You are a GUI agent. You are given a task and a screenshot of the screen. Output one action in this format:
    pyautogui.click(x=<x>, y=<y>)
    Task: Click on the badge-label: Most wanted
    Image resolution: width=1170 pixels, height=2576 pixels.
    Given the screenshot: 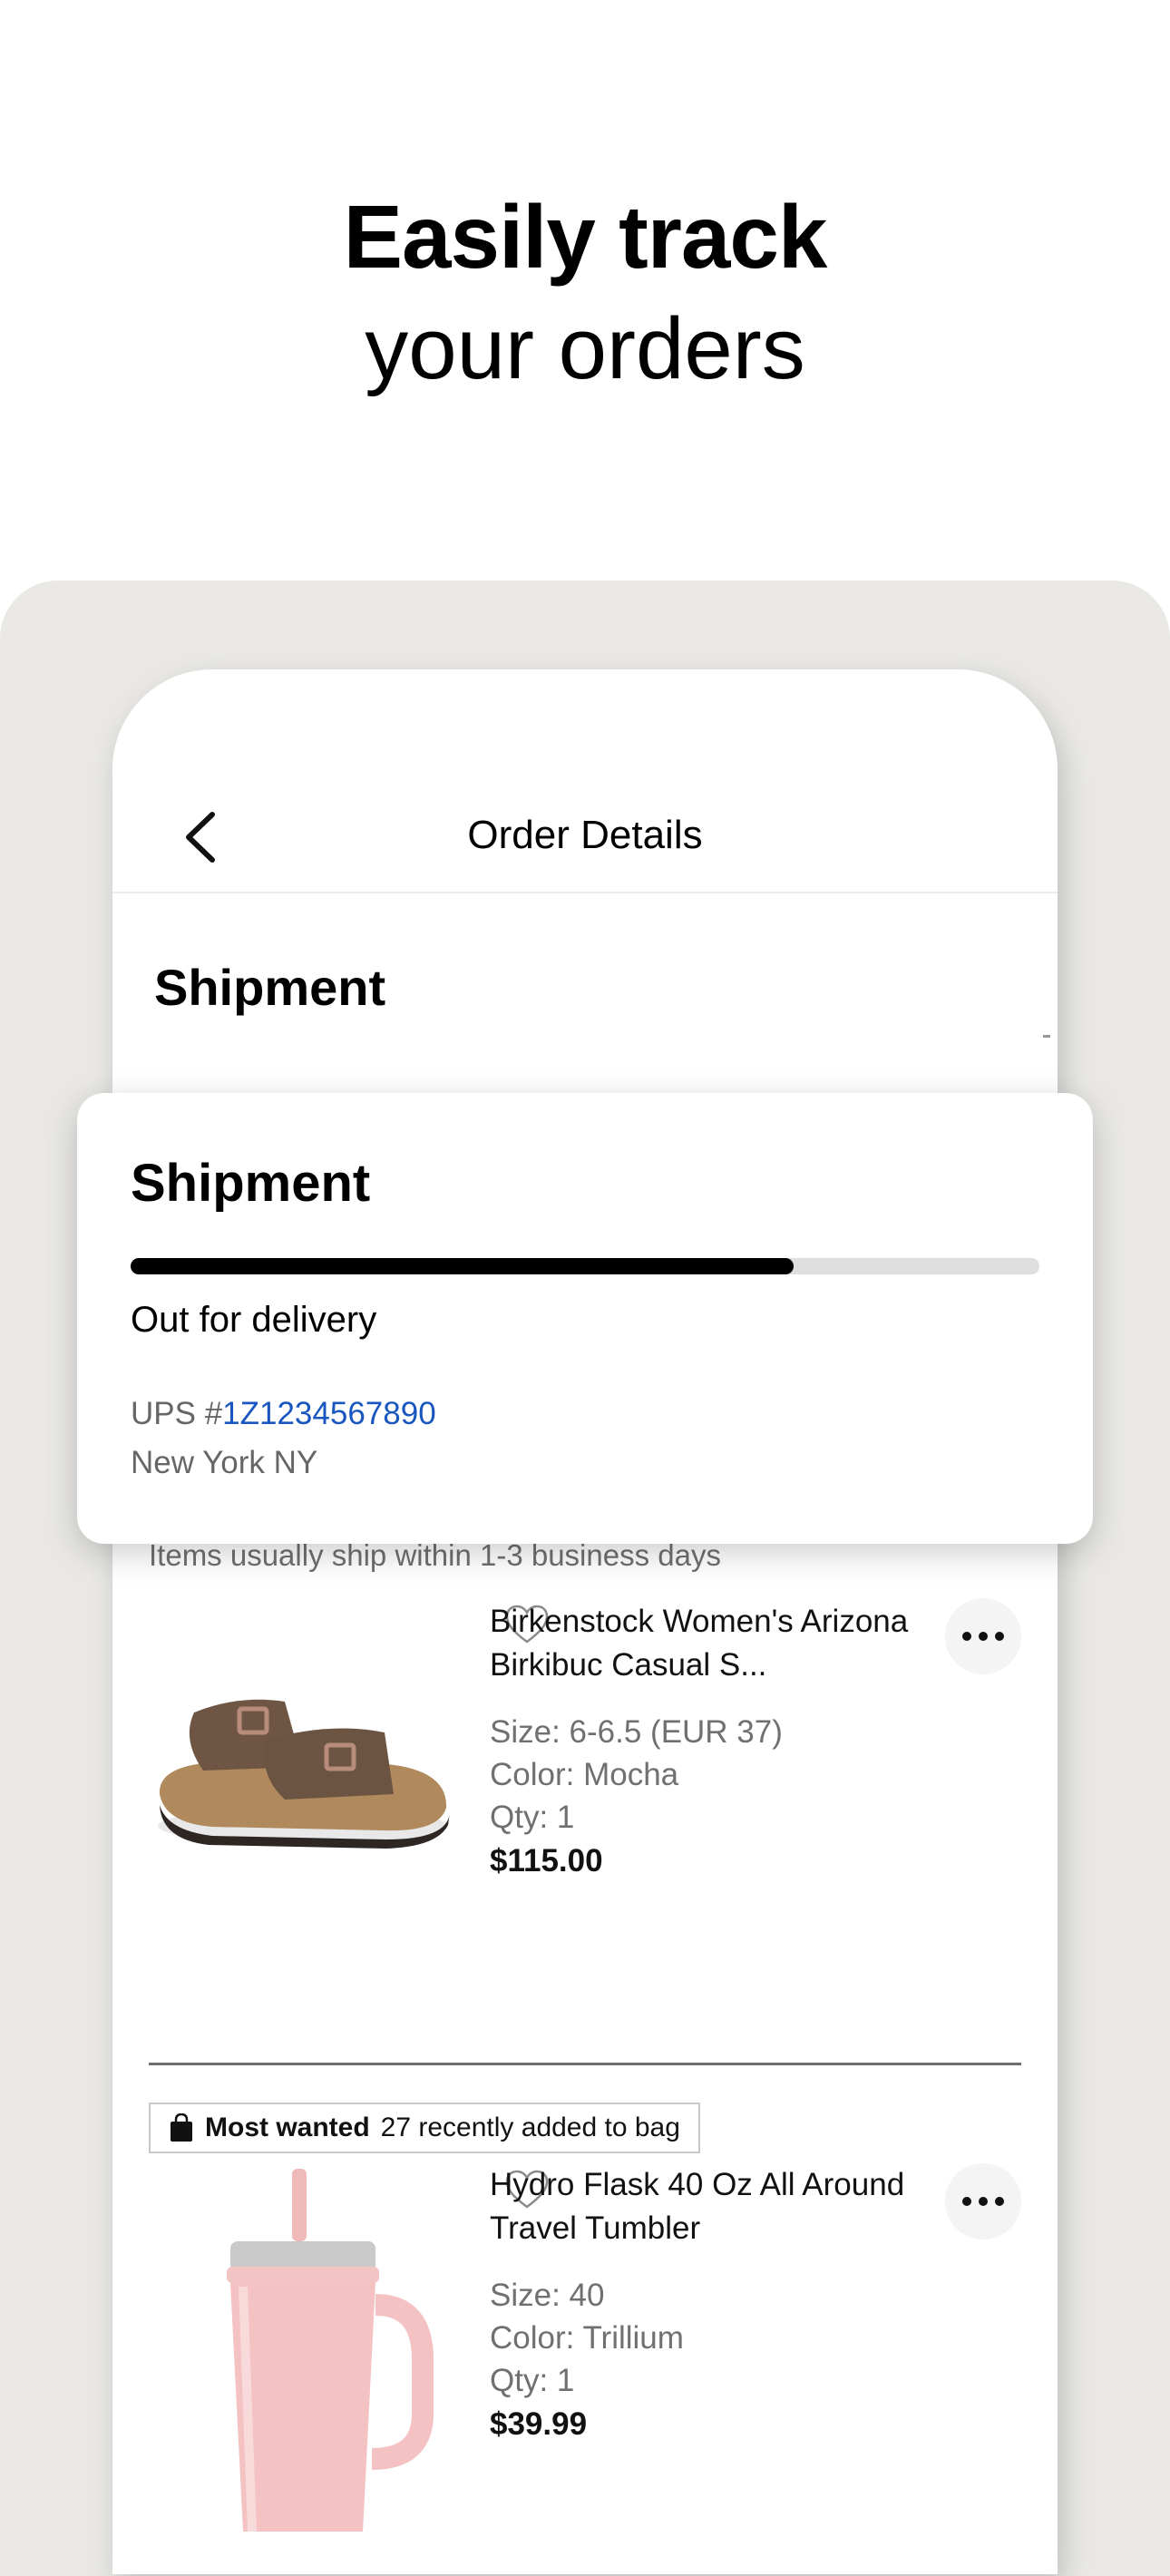 What is the action you would take?
    pyautogui.click(x=287, y=2127)
    